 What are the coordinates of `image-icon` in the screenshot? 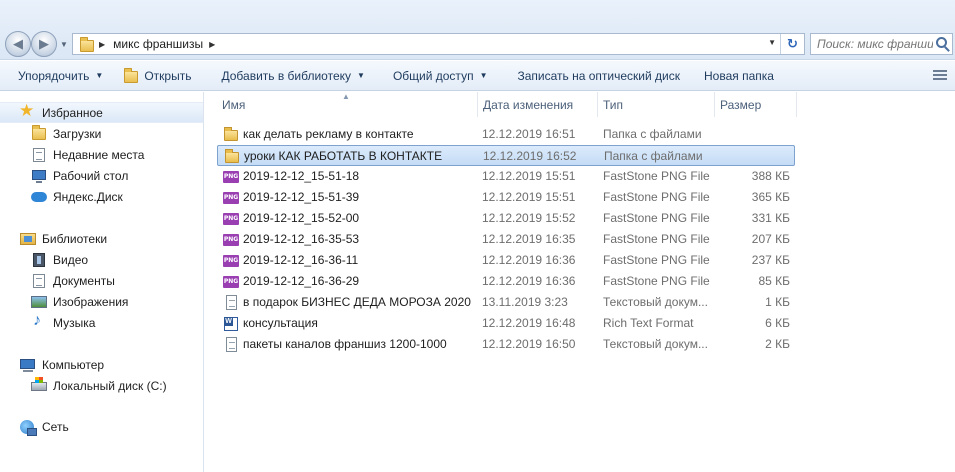 It's located at (39, 302).